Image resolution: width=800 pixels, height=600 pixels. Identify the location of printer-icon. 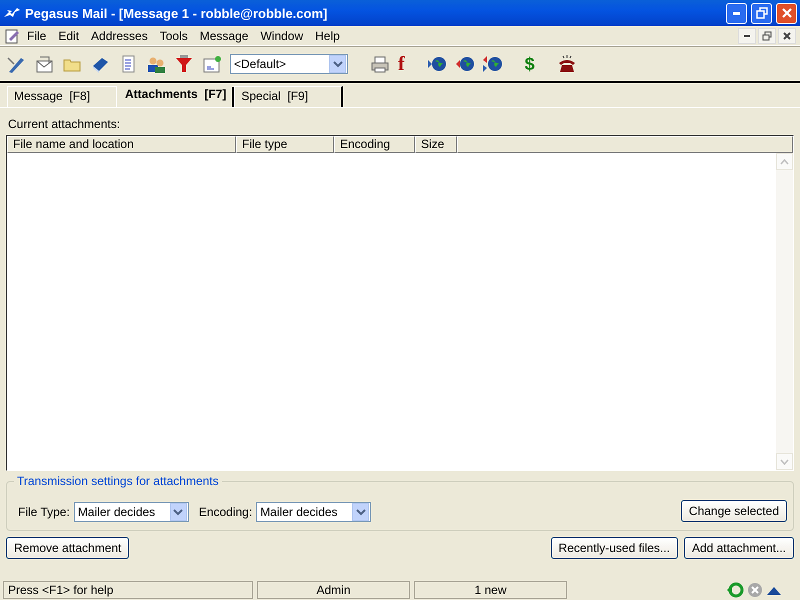
(380, 64).